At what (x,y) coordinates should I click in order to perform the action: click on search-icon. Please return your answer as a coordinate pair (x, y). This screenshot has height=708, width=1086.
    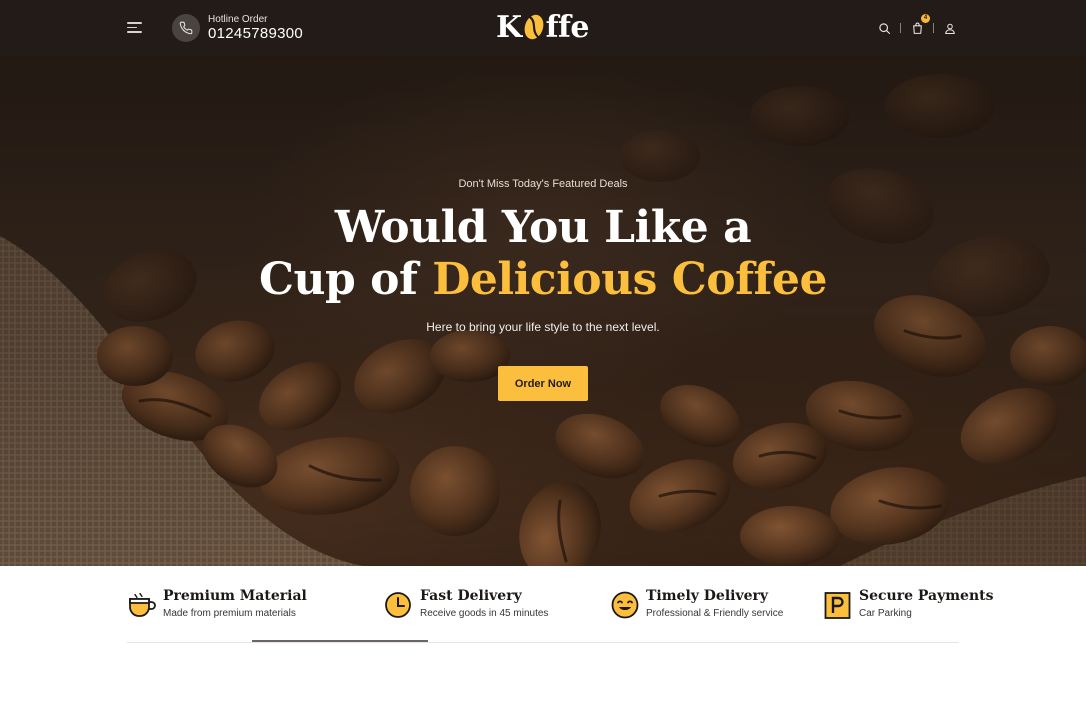
    Looking at the image, I should click on (884, 28).